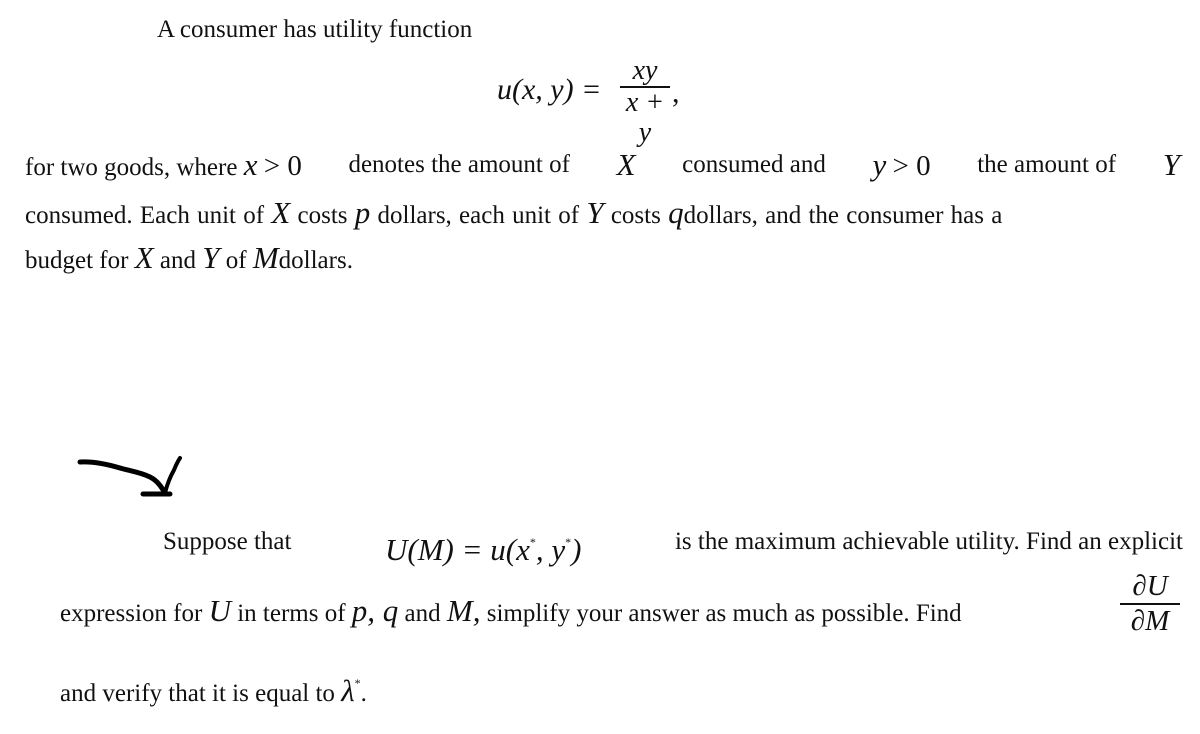 Image resolution: width=1200 pixels, height=734 pixels. I want to click on p1l1-text4: the amount of, so click(1047, 164).